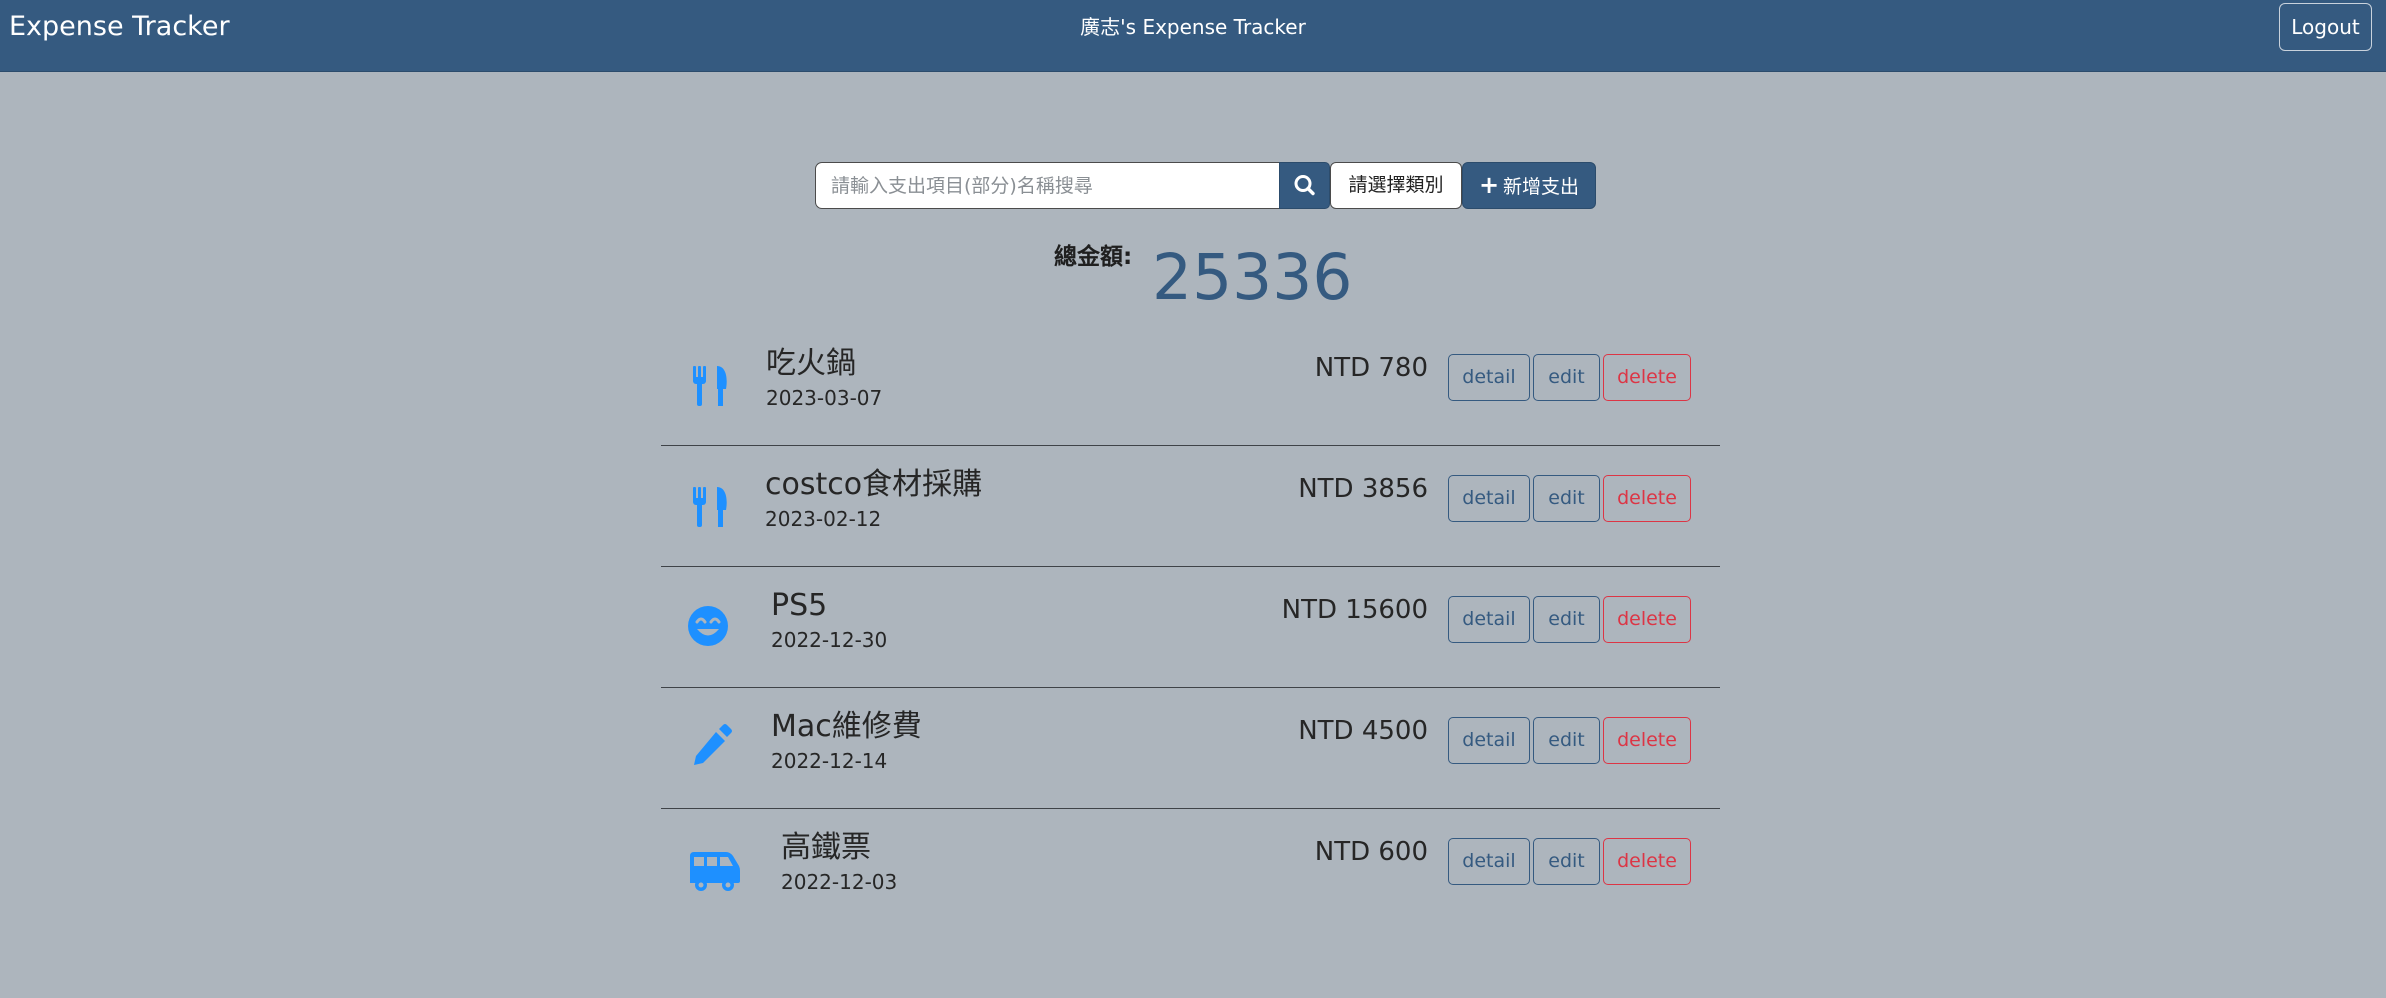 This screenshot has width=2386, height=998. Describe the element at coordinates (846, 726) in the screenshot. I see `expense-name: Mac維修費` at that location.